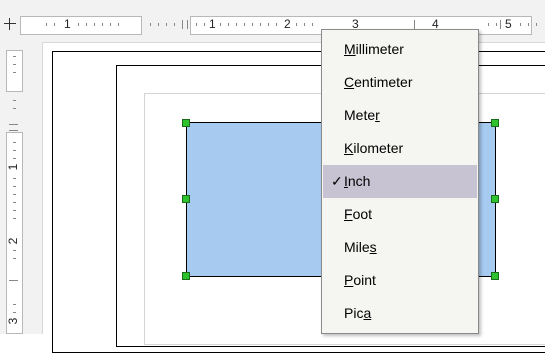 Image resolution: width=545 pixels, height=353 pixels. I want to click on ruler-margin-strip, so click(81, 25).